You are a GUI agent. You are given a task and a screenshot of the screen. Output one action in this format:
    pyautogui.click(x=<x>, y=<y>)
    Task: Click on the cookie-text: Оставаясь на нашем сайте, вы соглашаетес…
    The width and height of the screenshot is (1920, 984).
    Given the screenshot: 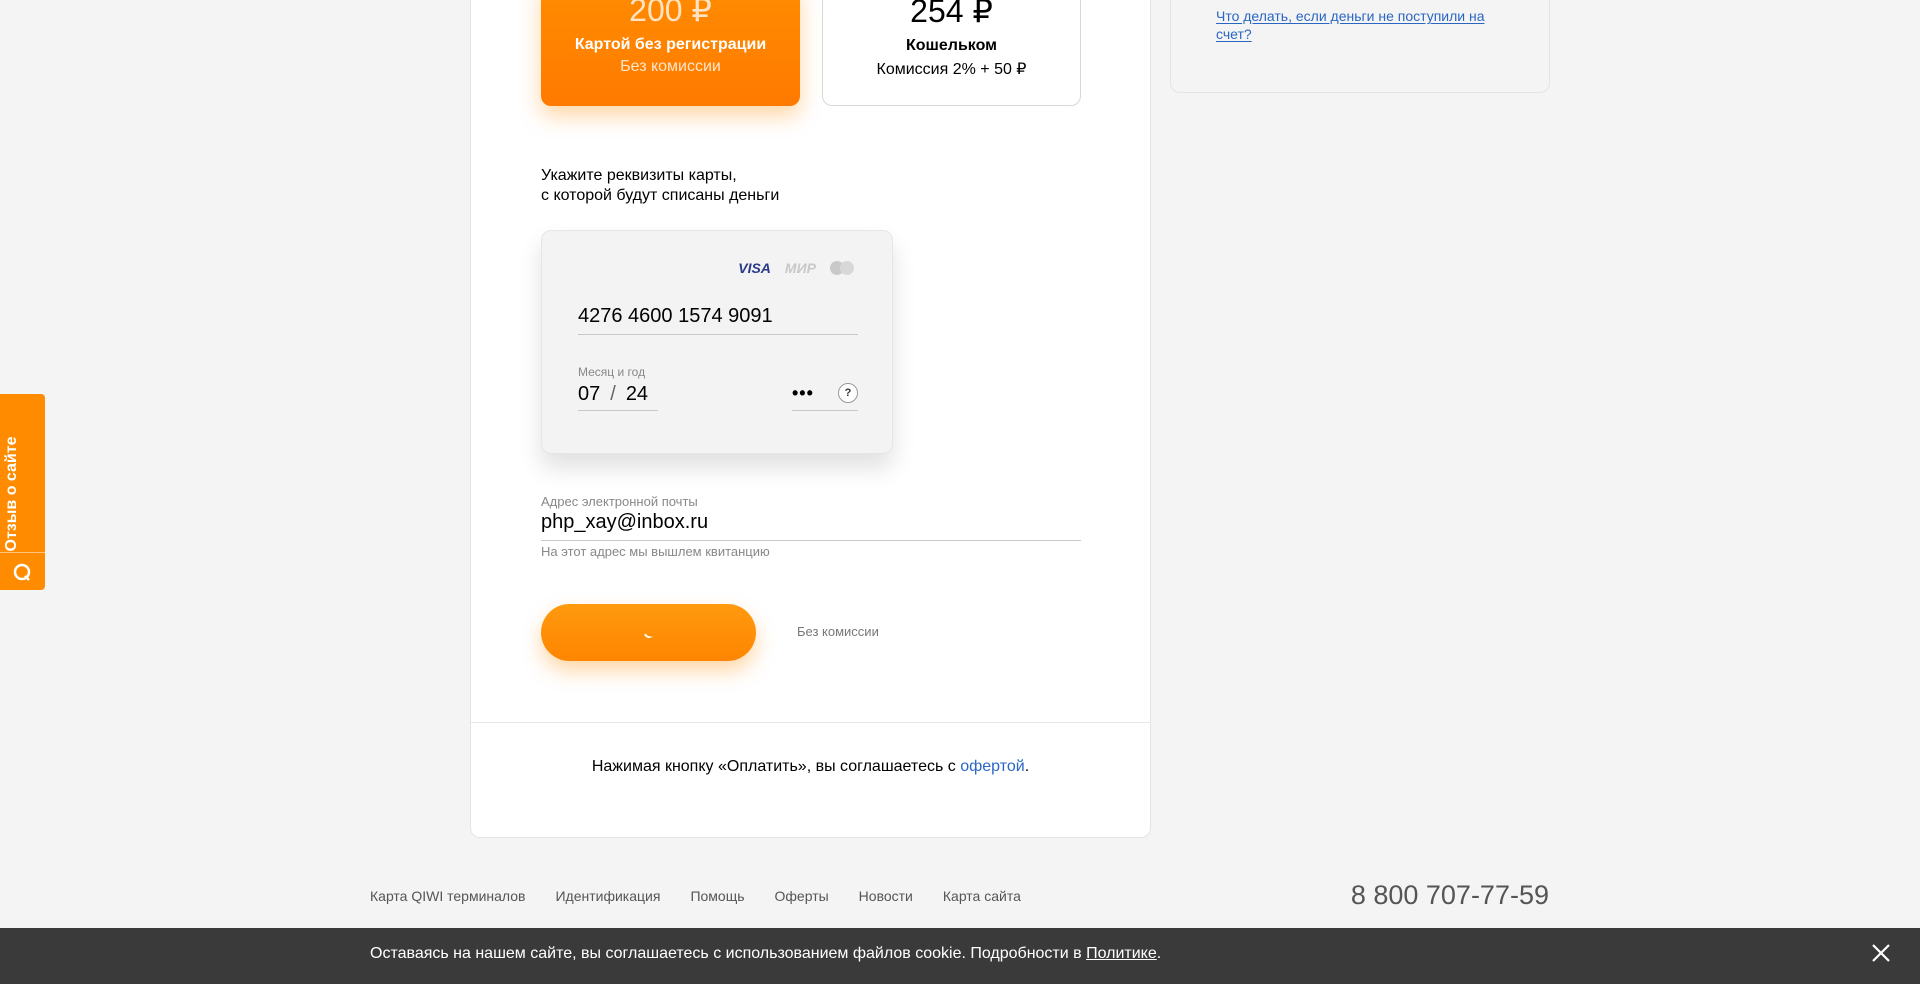 What is the action you would take?
    pyautogui.click(x=728, y=953)
    